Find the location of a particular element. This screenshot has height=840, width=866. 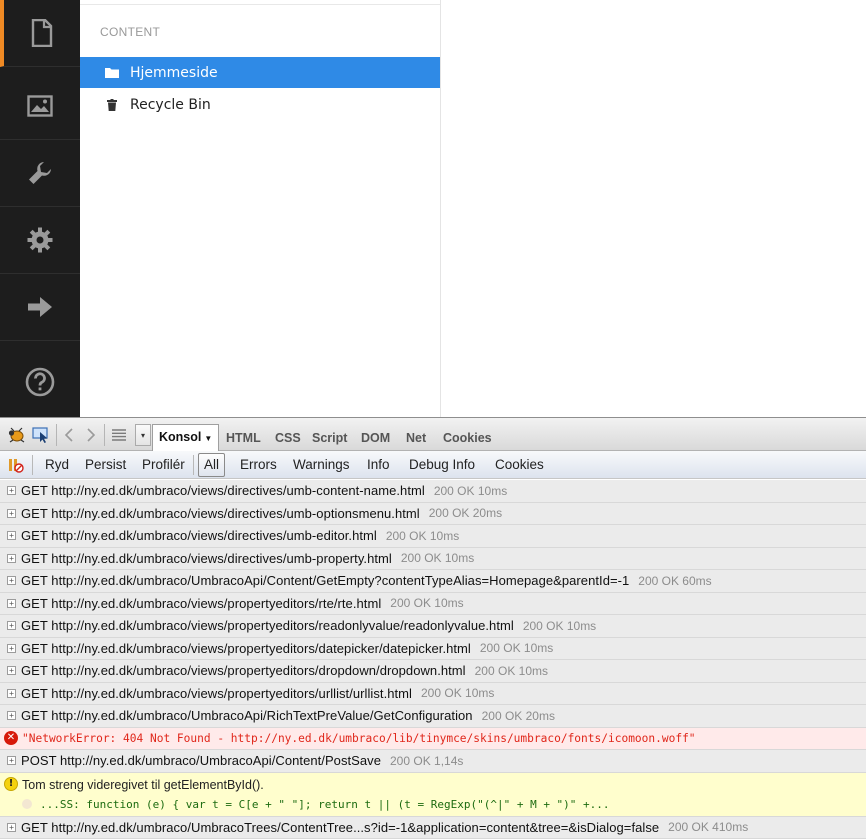

breakpoint-icon is located at coordinates (27, 804).